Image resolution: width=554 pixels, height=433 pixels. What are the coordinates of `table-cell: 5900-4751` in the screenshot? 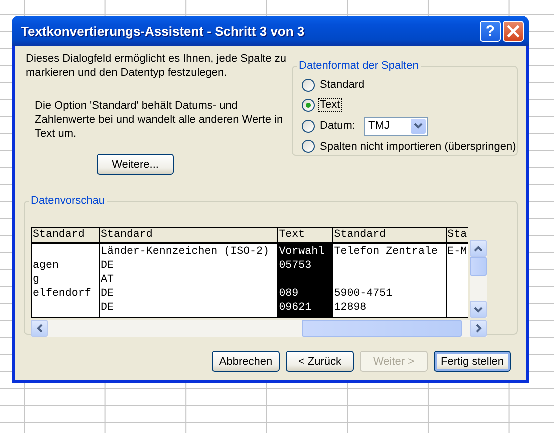 It's located at (363, 294).